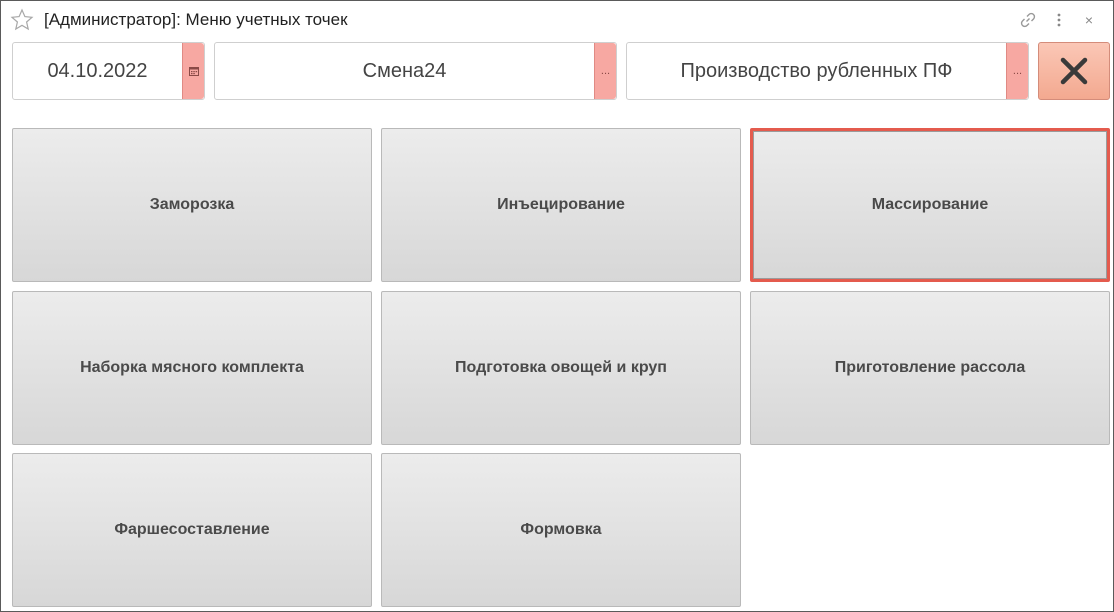 The image size is (1114, 612). Describe the element at coordinates (22, 20) in the screenshot. I see `star-icon` at that location.